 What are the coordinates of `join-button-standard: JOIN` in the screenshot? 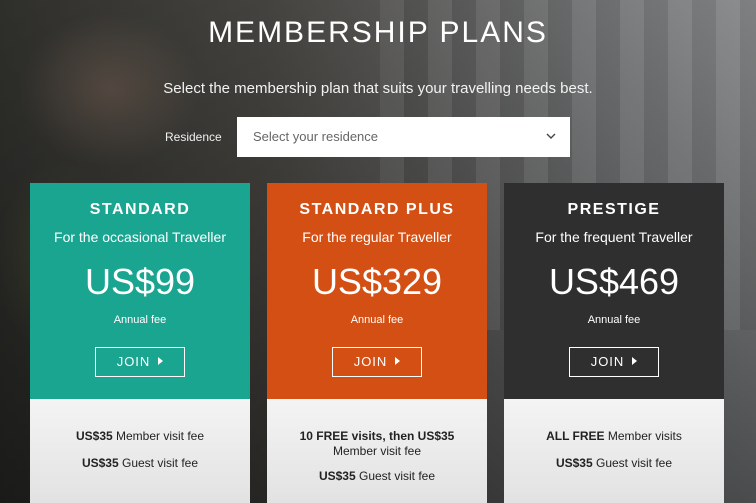 It's located at (140, 362).